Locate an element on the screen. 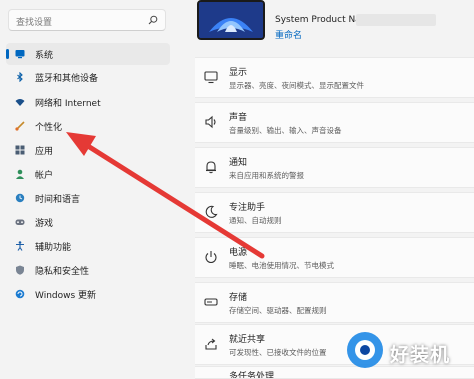 The height and width of the screenshot is (379, 474). card-focus-assist: 专注助手 通知、自动规则 is located at coordinates (334, 212).